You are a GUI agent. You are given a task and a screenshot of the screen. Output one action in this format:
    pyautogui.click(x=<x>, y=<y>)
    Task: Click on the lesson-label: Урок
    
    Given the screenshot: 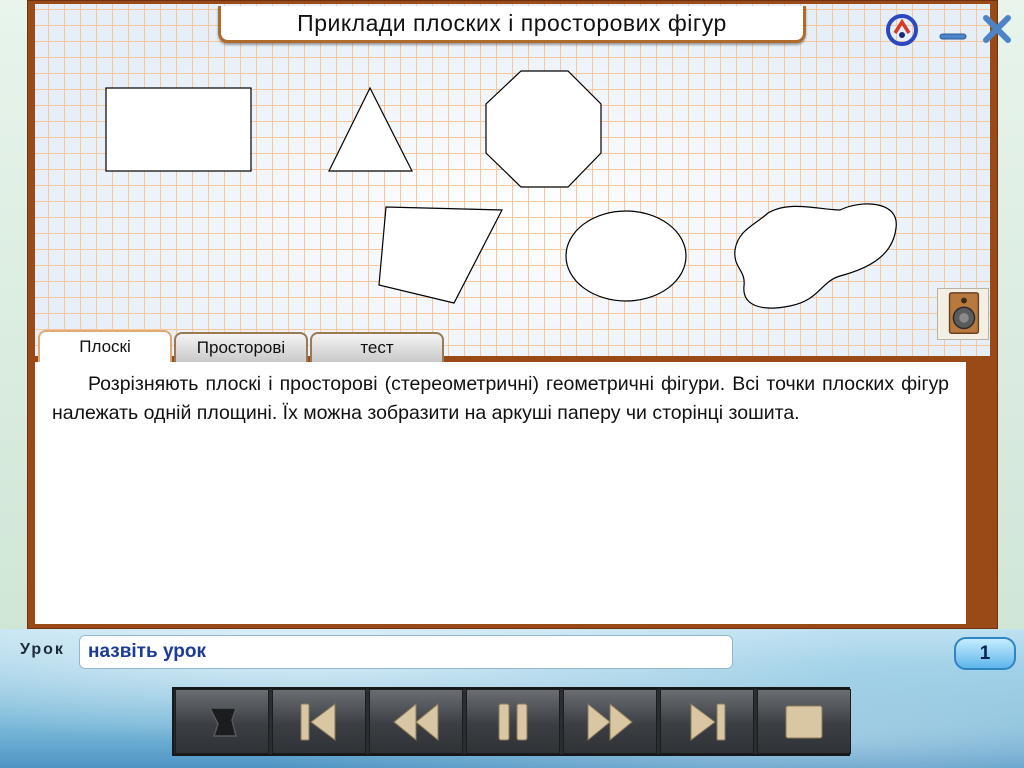 What is the action you would take?
    pyautogui.click(x=42, y=649)
    